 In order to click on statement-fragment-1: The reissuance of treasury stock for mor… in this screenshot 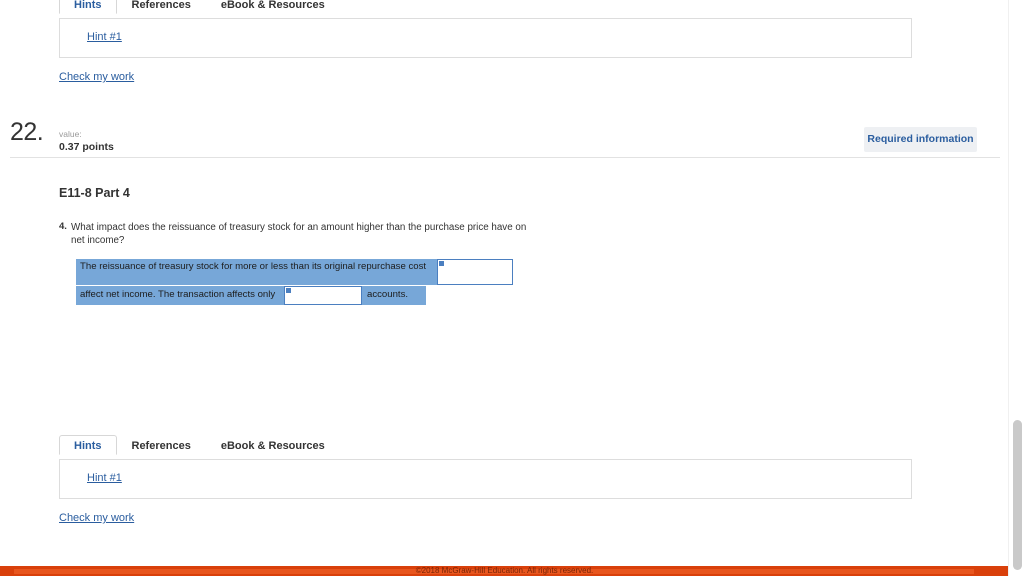, I will do `click(256, 272)`.